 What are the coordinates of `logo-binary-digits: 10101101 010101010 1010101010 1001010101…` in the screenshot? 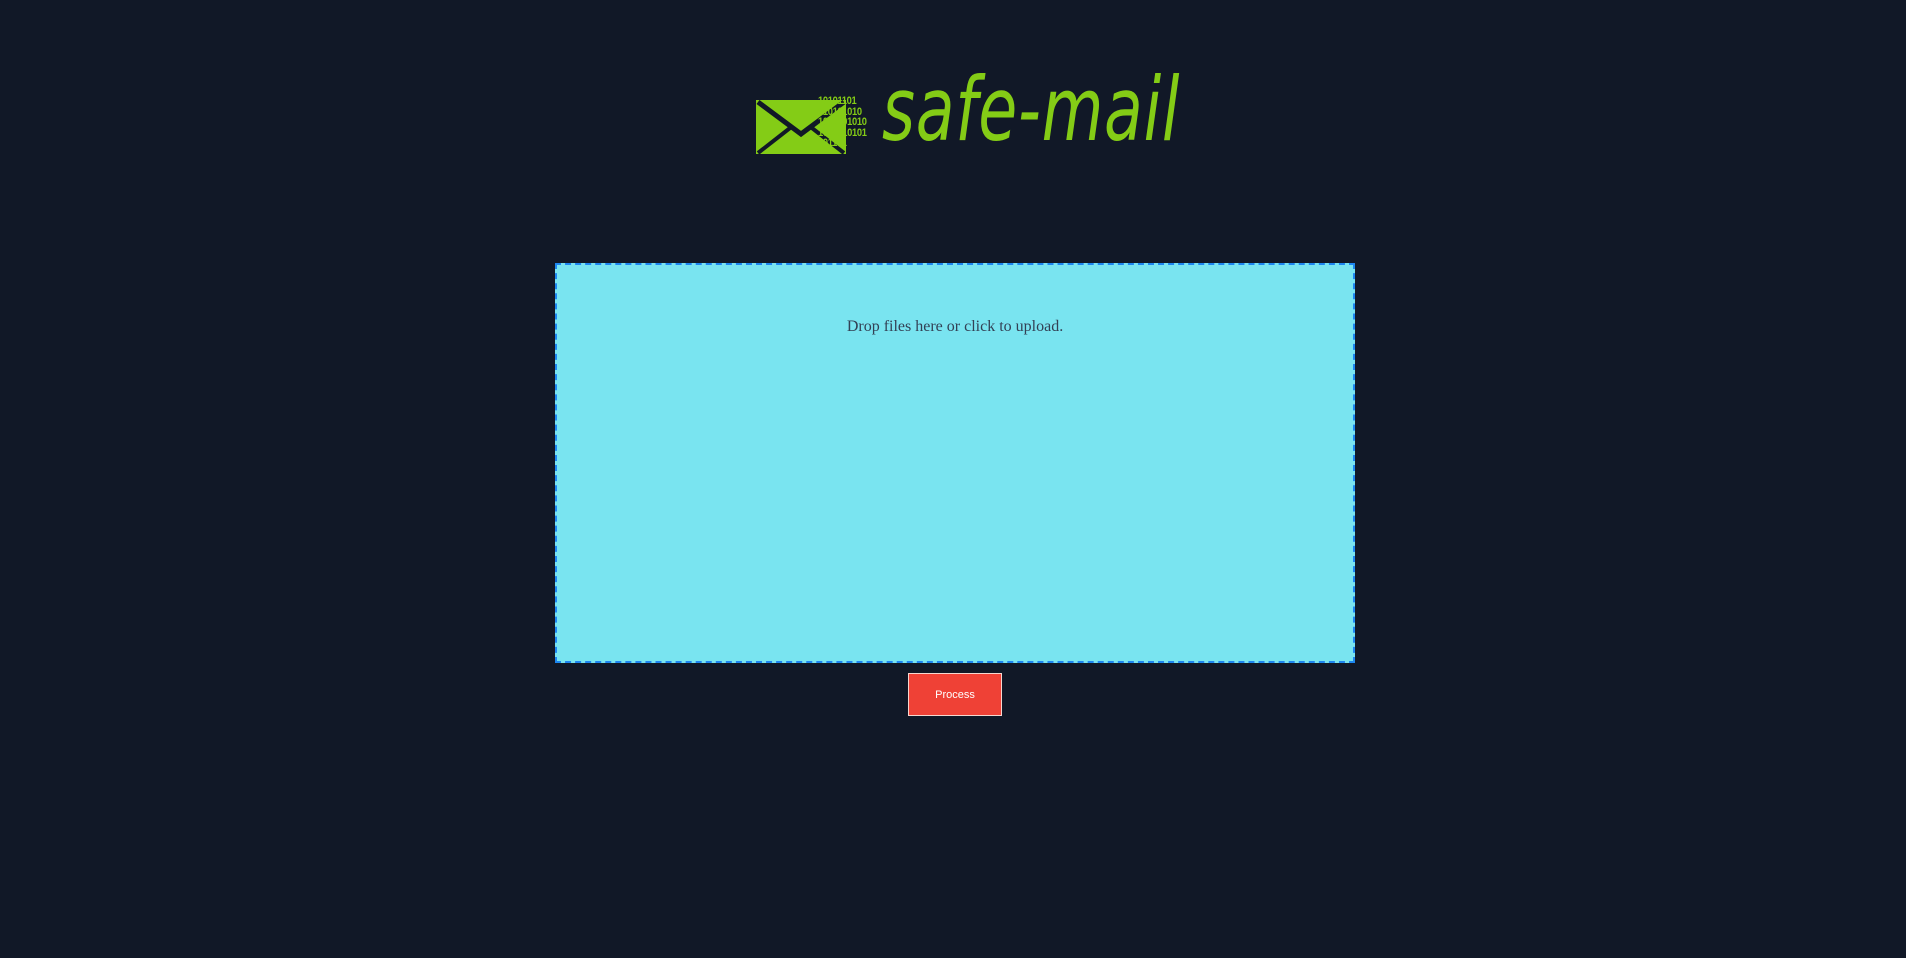 It's located at (847, 122).